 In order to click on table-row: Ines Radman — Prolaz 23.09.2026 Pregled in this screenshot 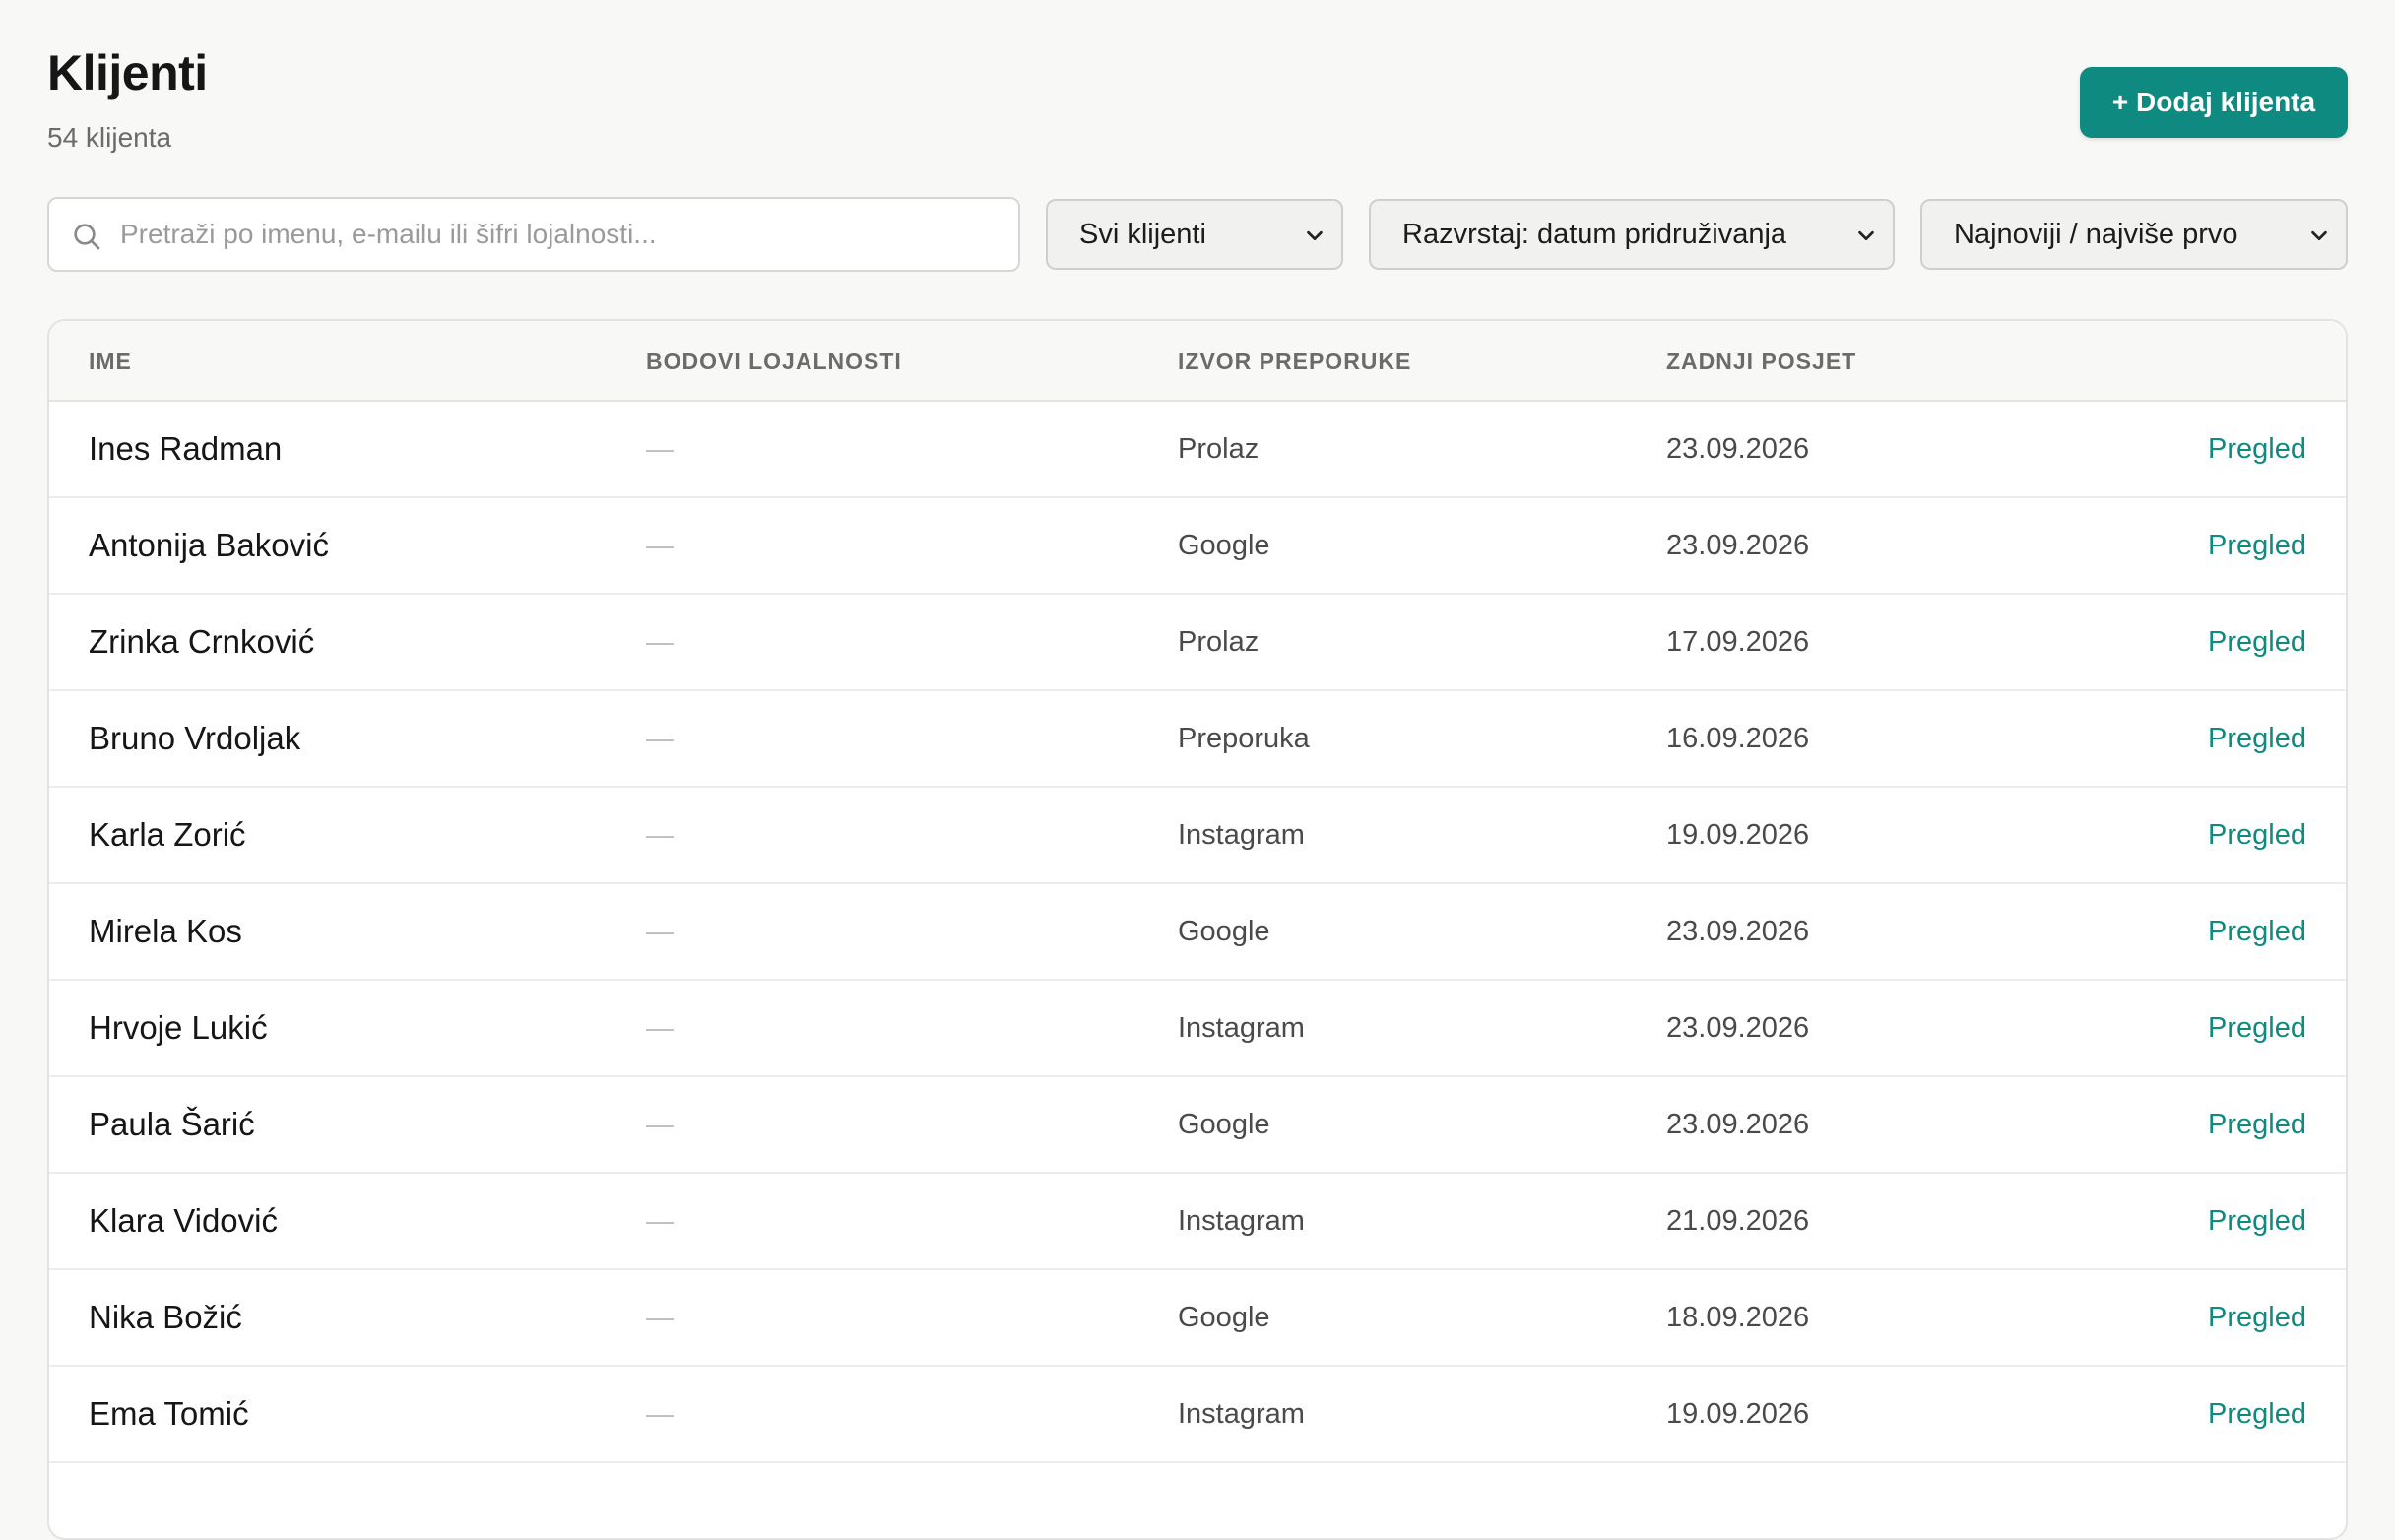, I will do `click(1198, 450)`.